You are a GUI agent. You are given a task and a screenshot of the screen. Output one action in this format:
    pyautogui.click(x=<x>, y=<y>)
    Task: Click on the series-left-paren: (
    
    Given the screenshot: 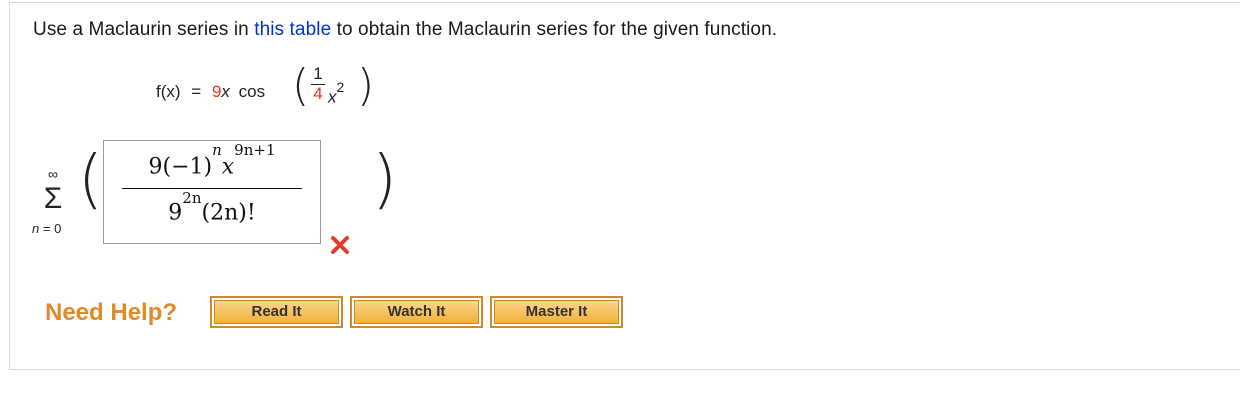 What is the action you would take?
    pyautogui.click(x=90, y=180)
    